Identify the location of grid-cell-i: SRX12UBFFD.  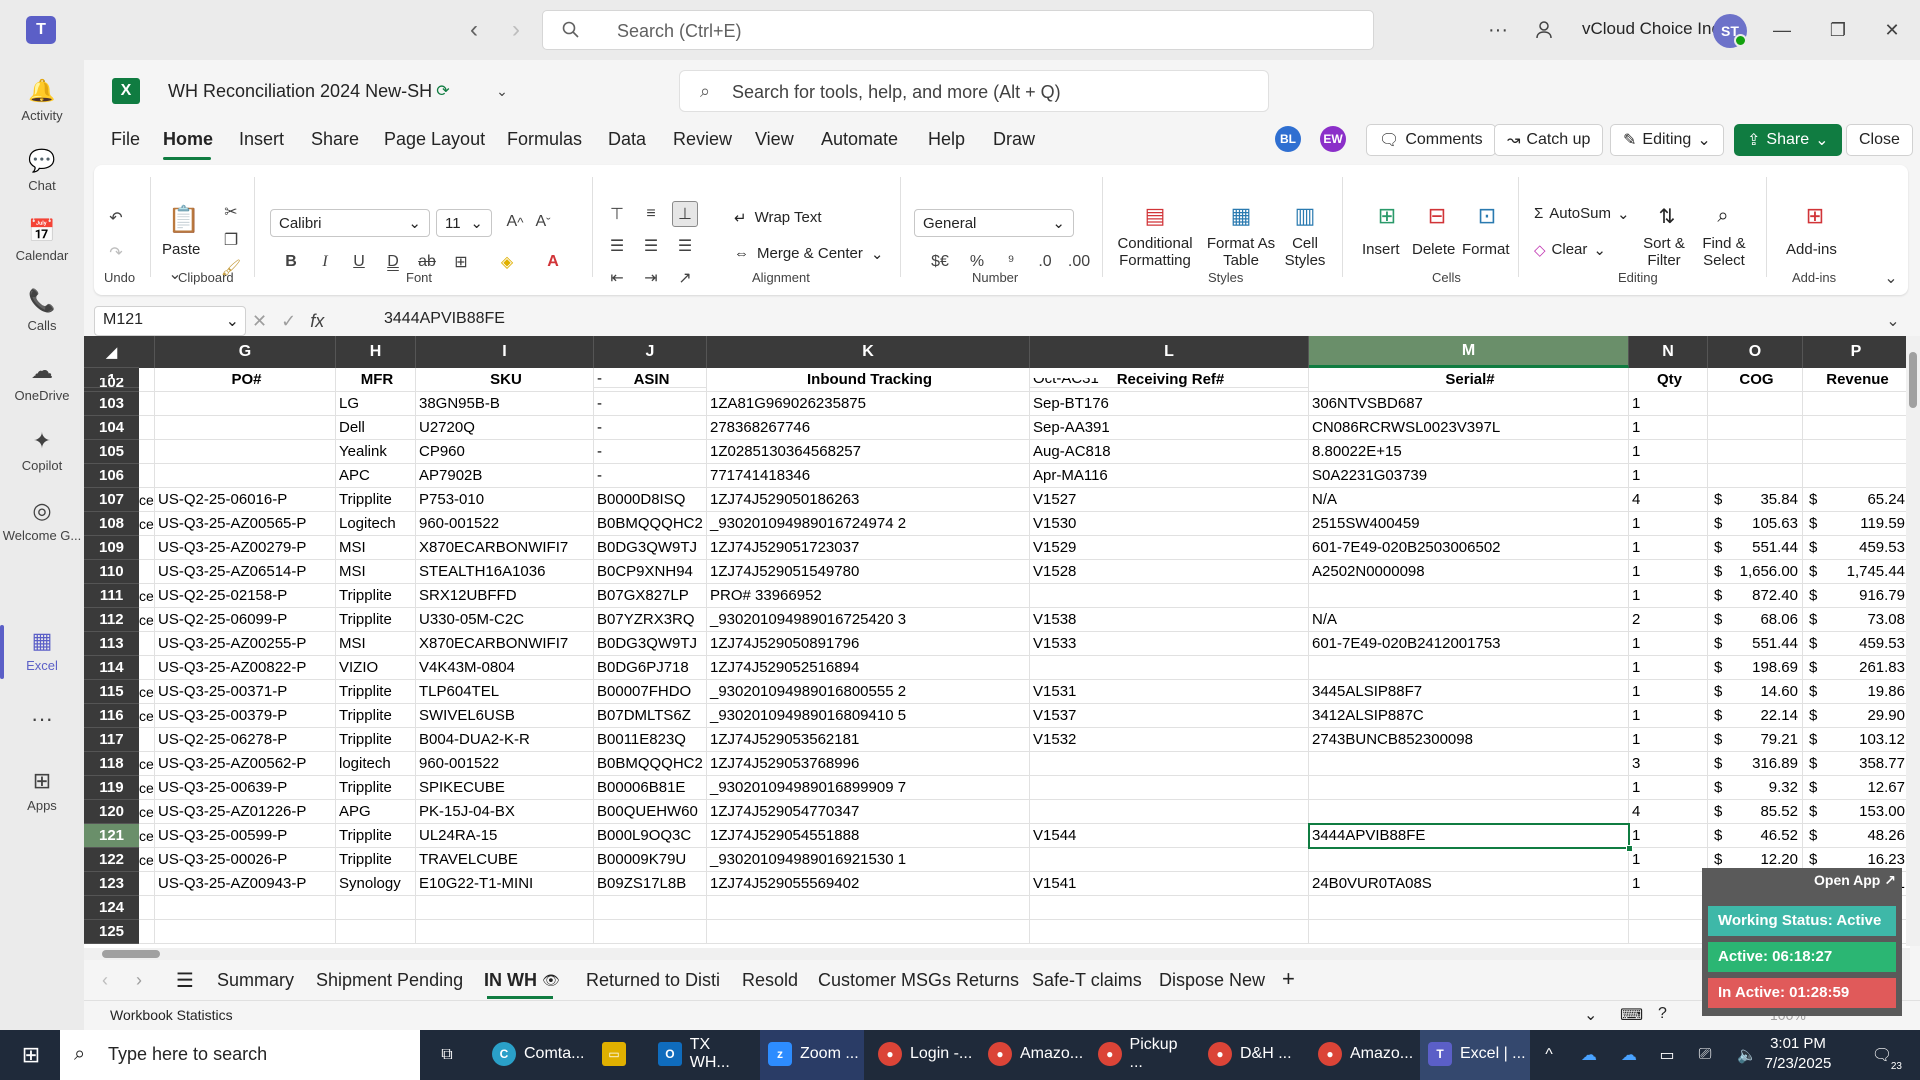
(505, 596).